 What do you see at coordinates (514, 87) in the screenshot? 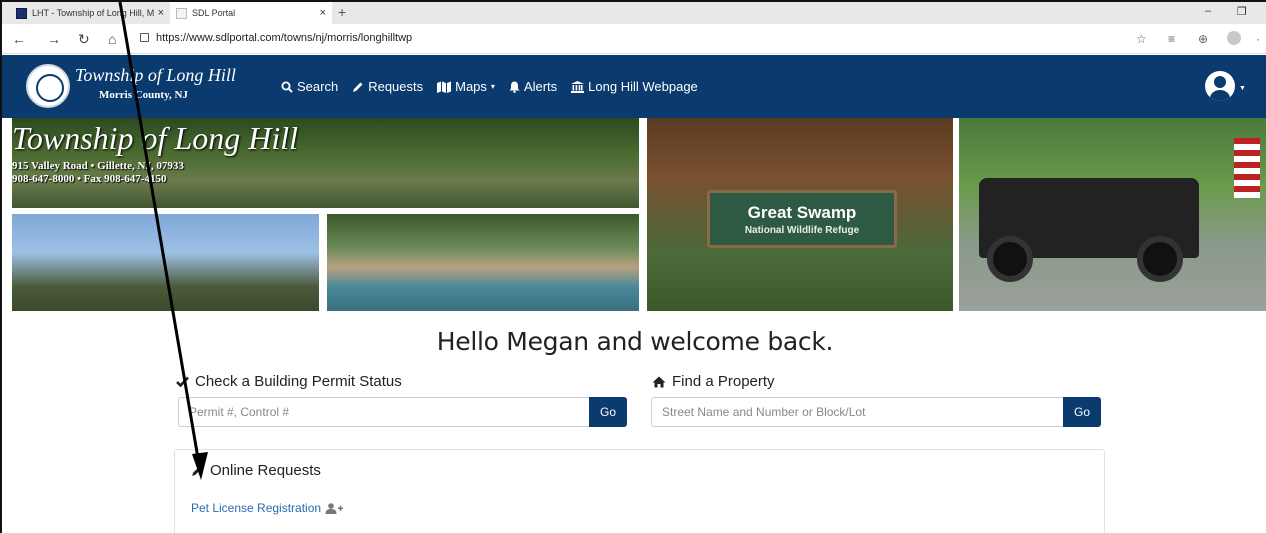
I see `bell-icon` at bounding box center [514, 87].